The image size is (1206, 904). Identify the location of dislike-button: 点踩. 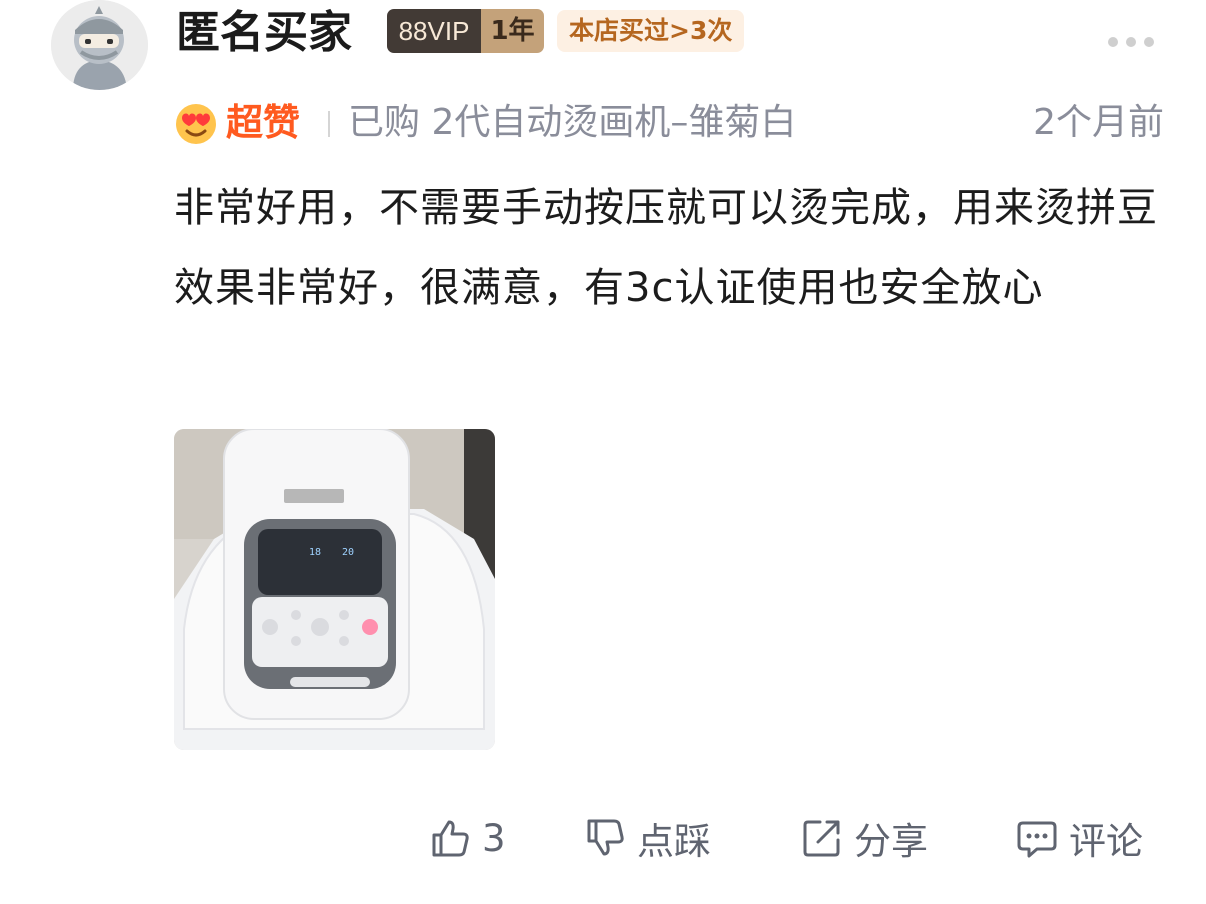
(647, 838).